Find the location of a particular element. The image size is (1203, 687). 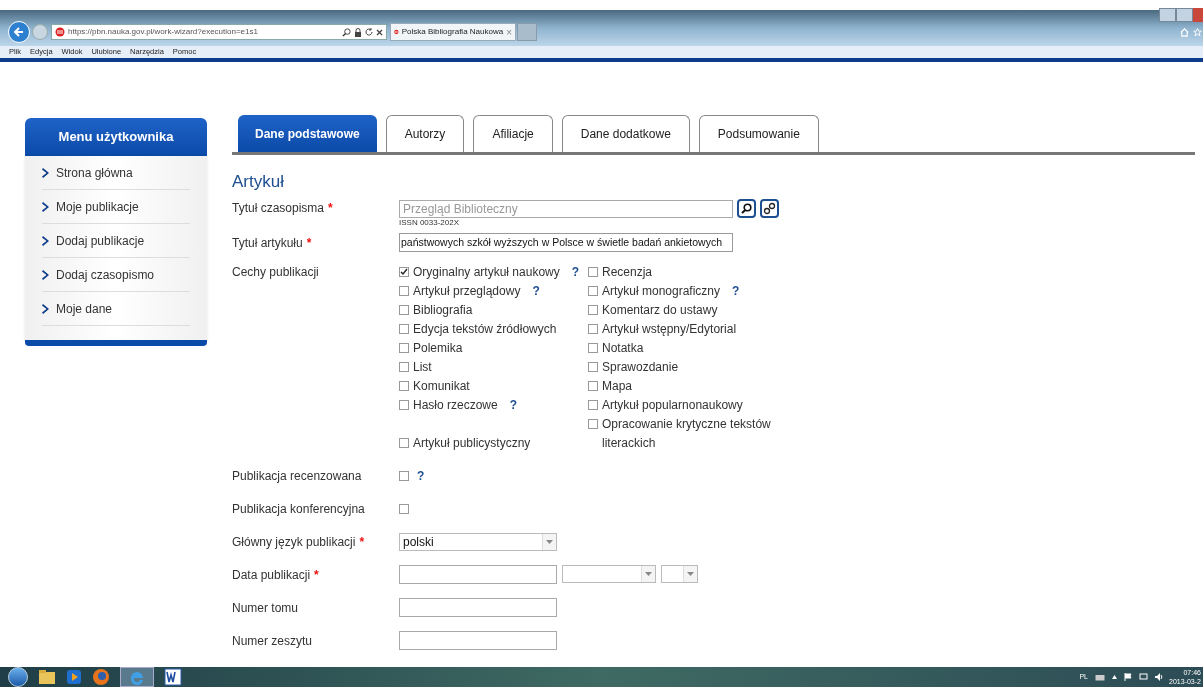

sidebar-item: Dodaj czasopismo is located at coordinates (116, 275).